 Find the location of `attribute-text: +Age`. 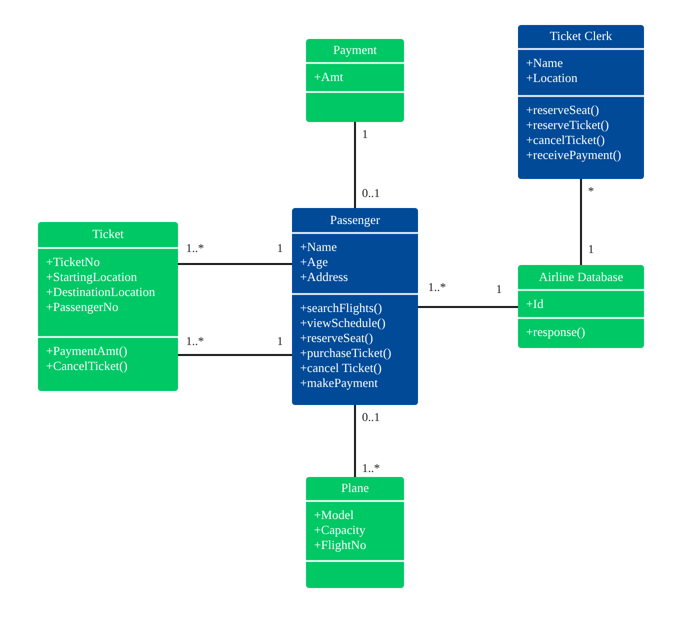

attribute-text: +Age is located at coordinates (314, 262).